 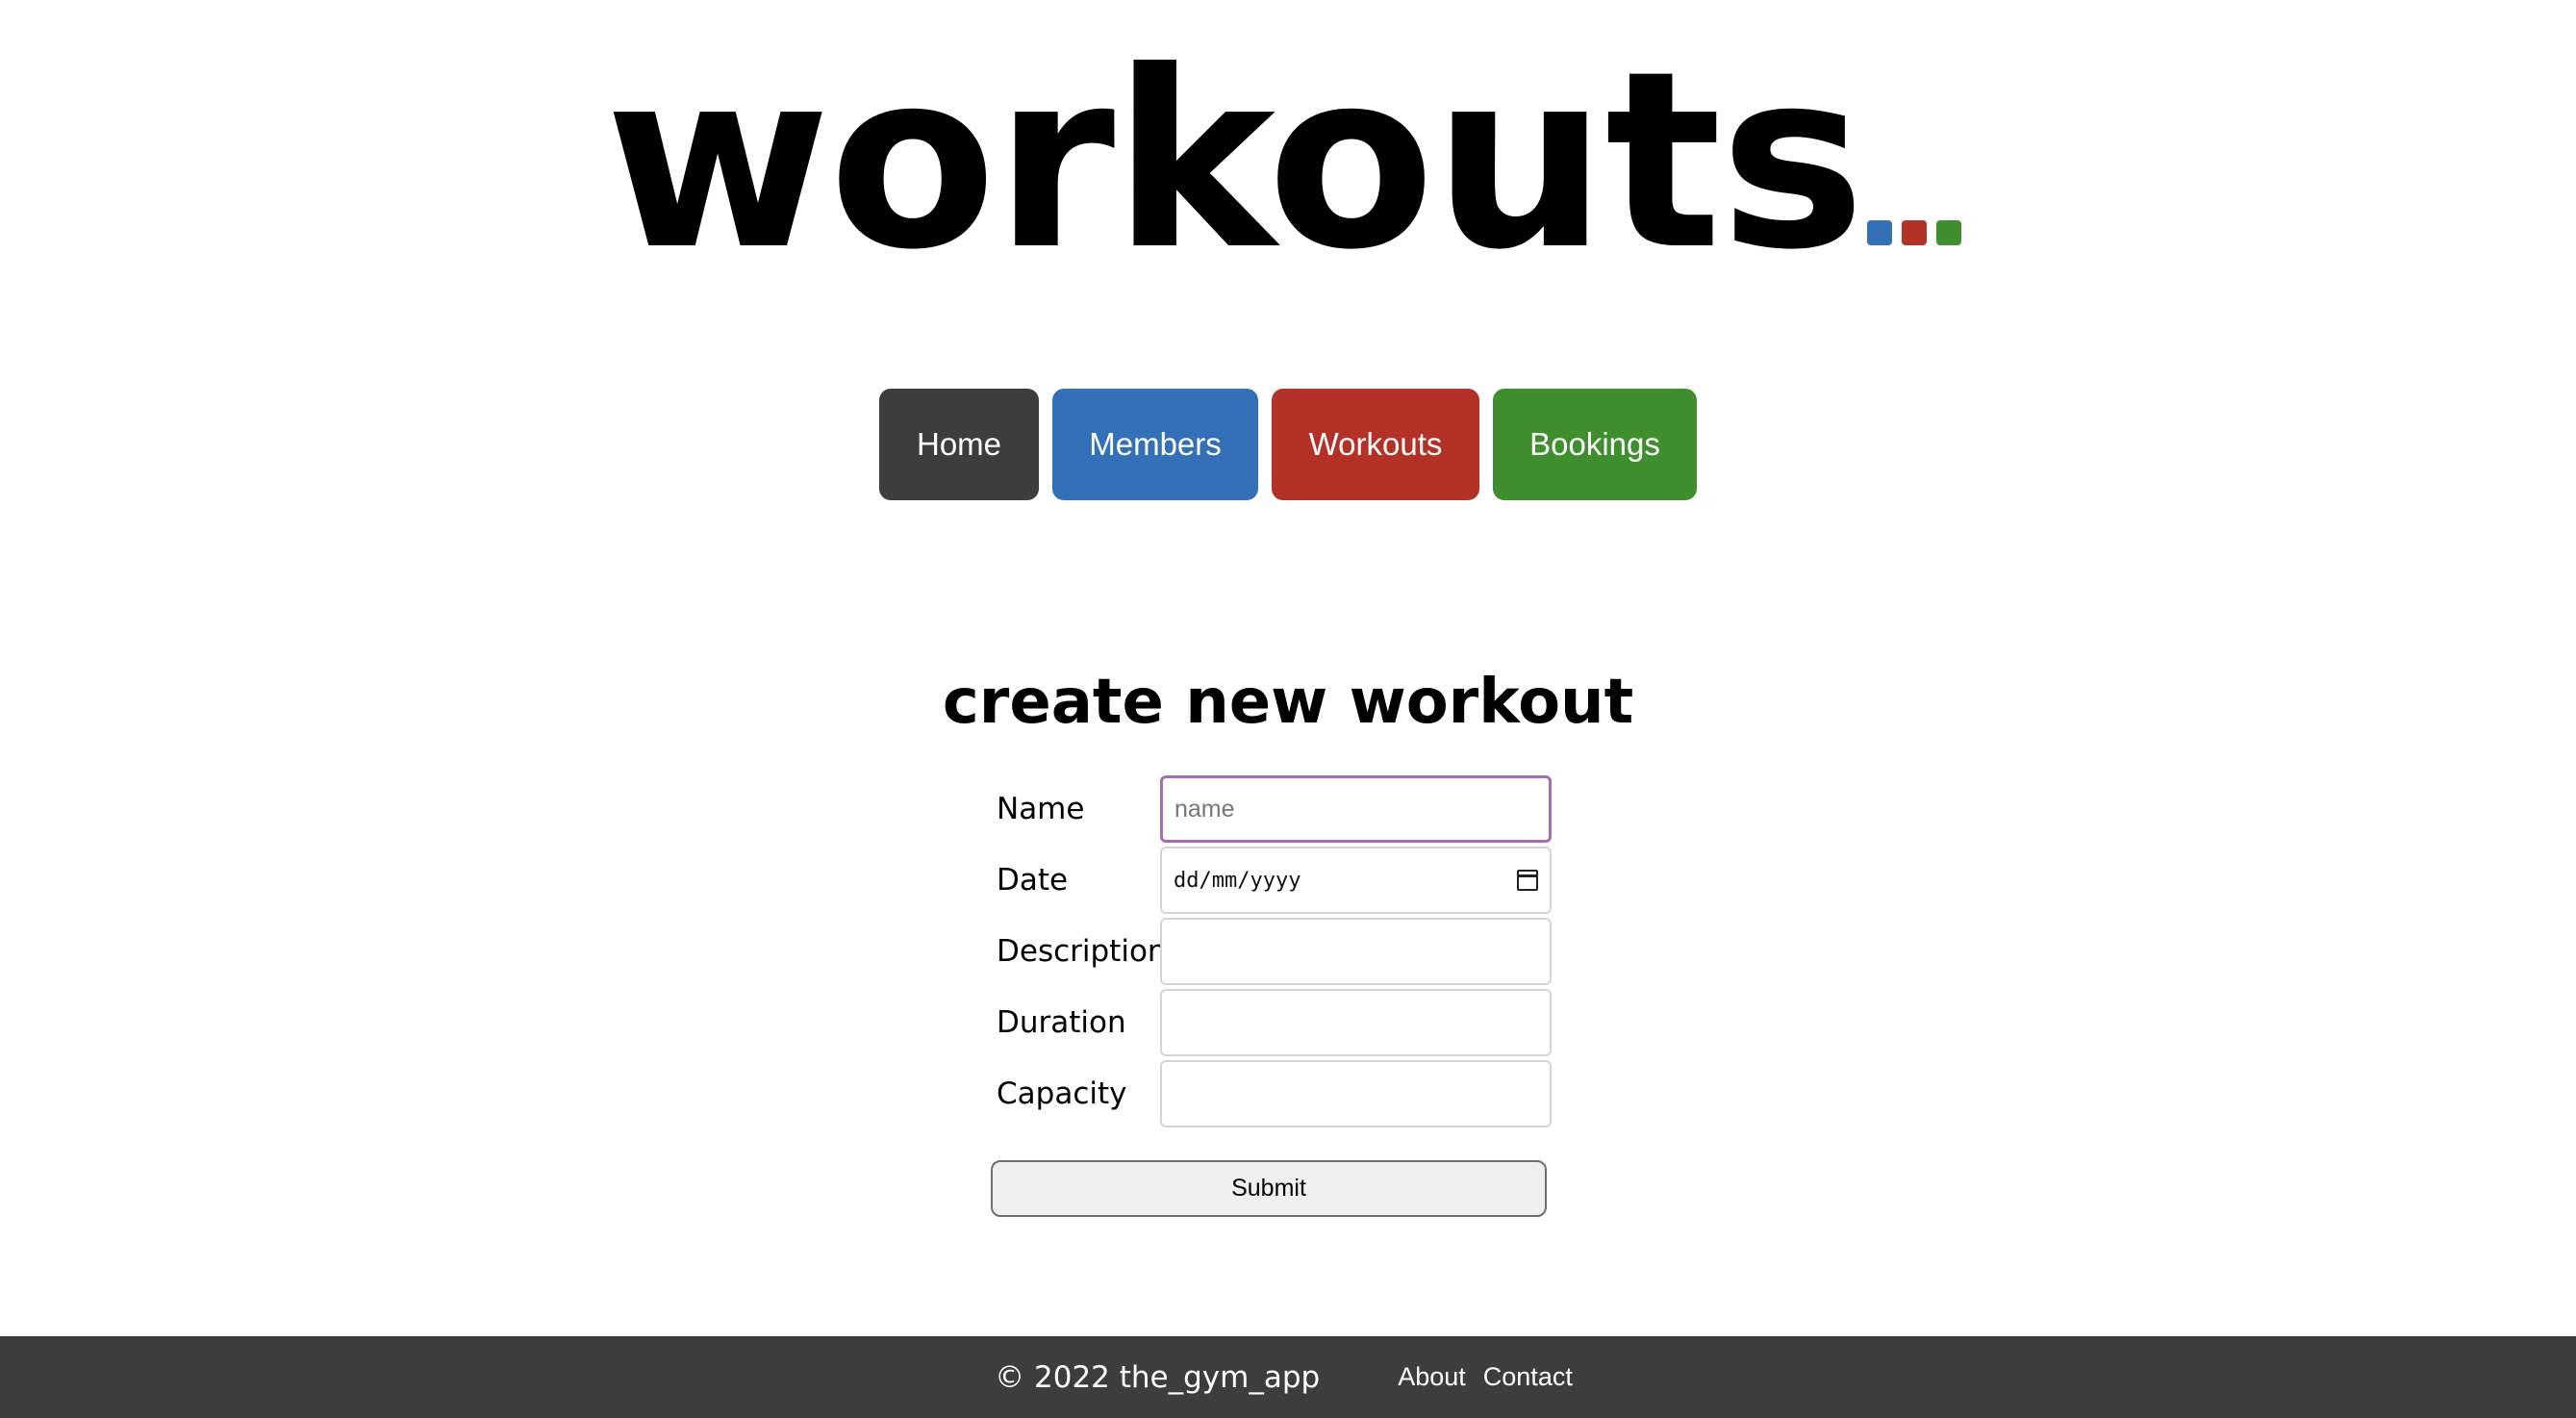 What do you see at coordinates (1155, 444) in the screenshot?
I see `nav-members-button: Members` at bounding box center [1155, 444].